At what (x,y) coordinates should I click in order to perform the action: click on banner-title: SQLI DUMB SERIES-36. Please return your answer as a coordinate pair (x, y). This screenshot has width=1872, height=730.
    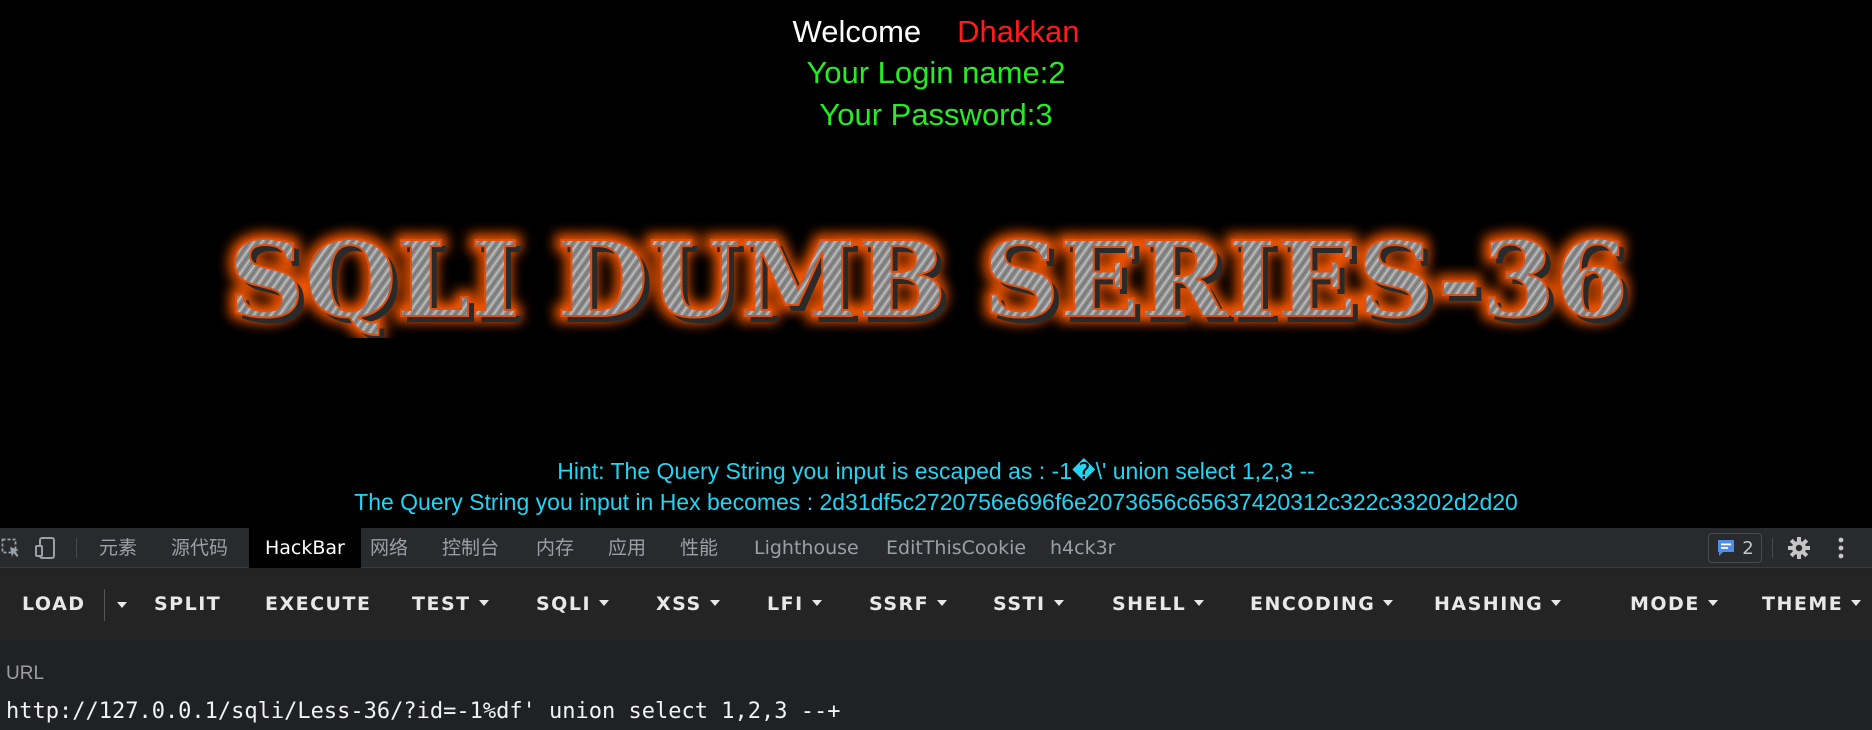
    Looking at the image, I should click on (928, 278).